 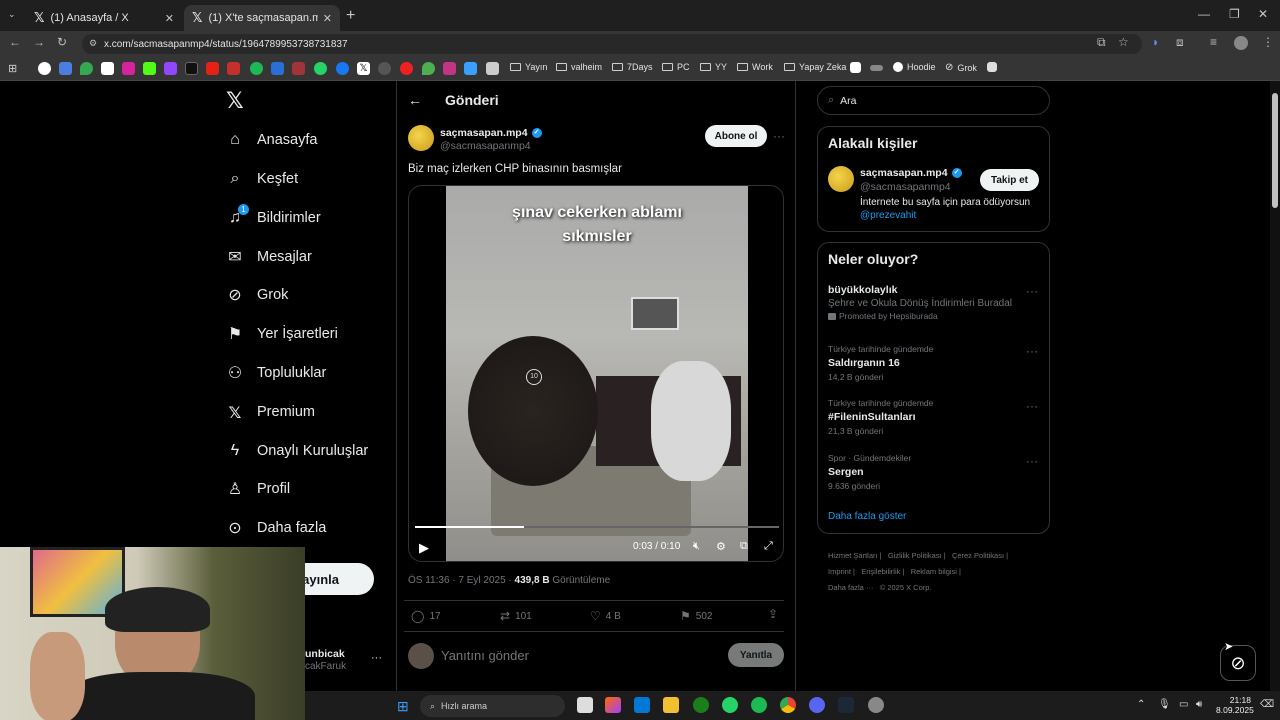 What do you see at coordinates (773, 614) in the screenshot?
I see `share-icon: ⇪` at bounding box center [773, 614].